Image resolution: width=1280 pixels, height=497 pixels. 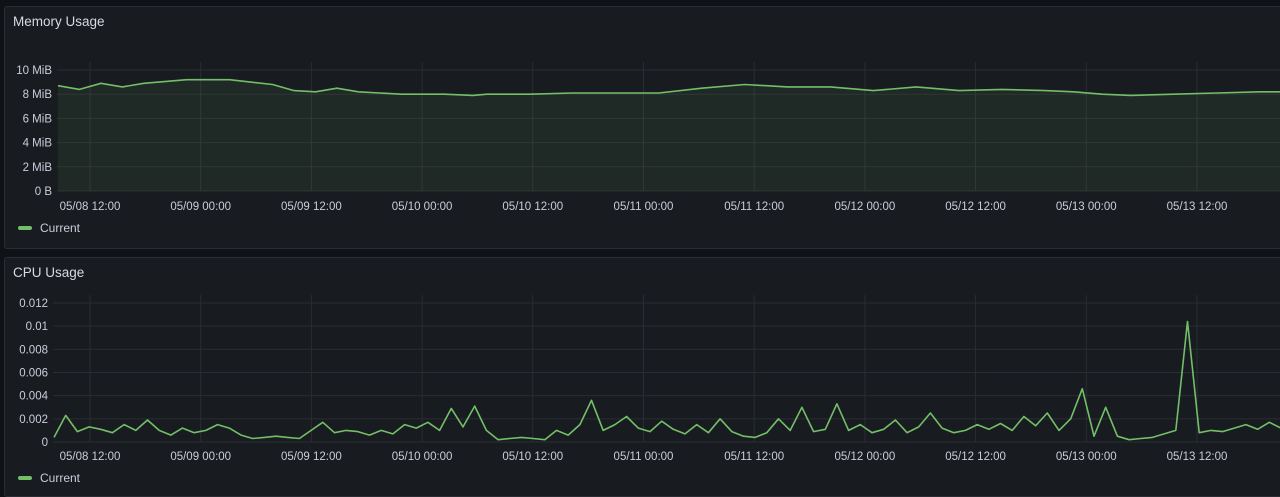 What do you see at coordinates (37, 327) in the screenshot?
I see `y-tick-label: 0.01` at bounding box center [37, 327].